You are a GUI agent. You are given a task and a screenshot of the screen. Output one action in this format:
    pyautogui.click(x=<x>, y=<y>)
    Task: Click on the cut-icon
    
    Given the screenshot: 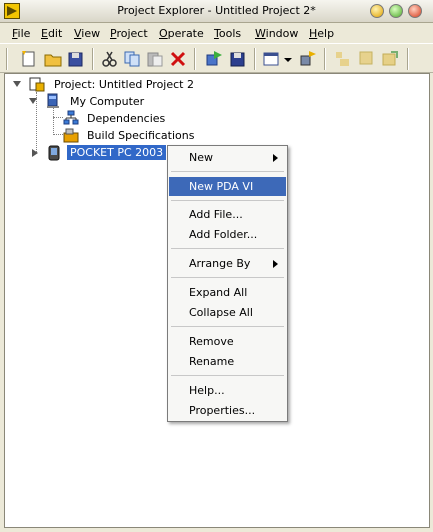 What is the action you would take?
    pyautogui.click(x=110, y=59)
    